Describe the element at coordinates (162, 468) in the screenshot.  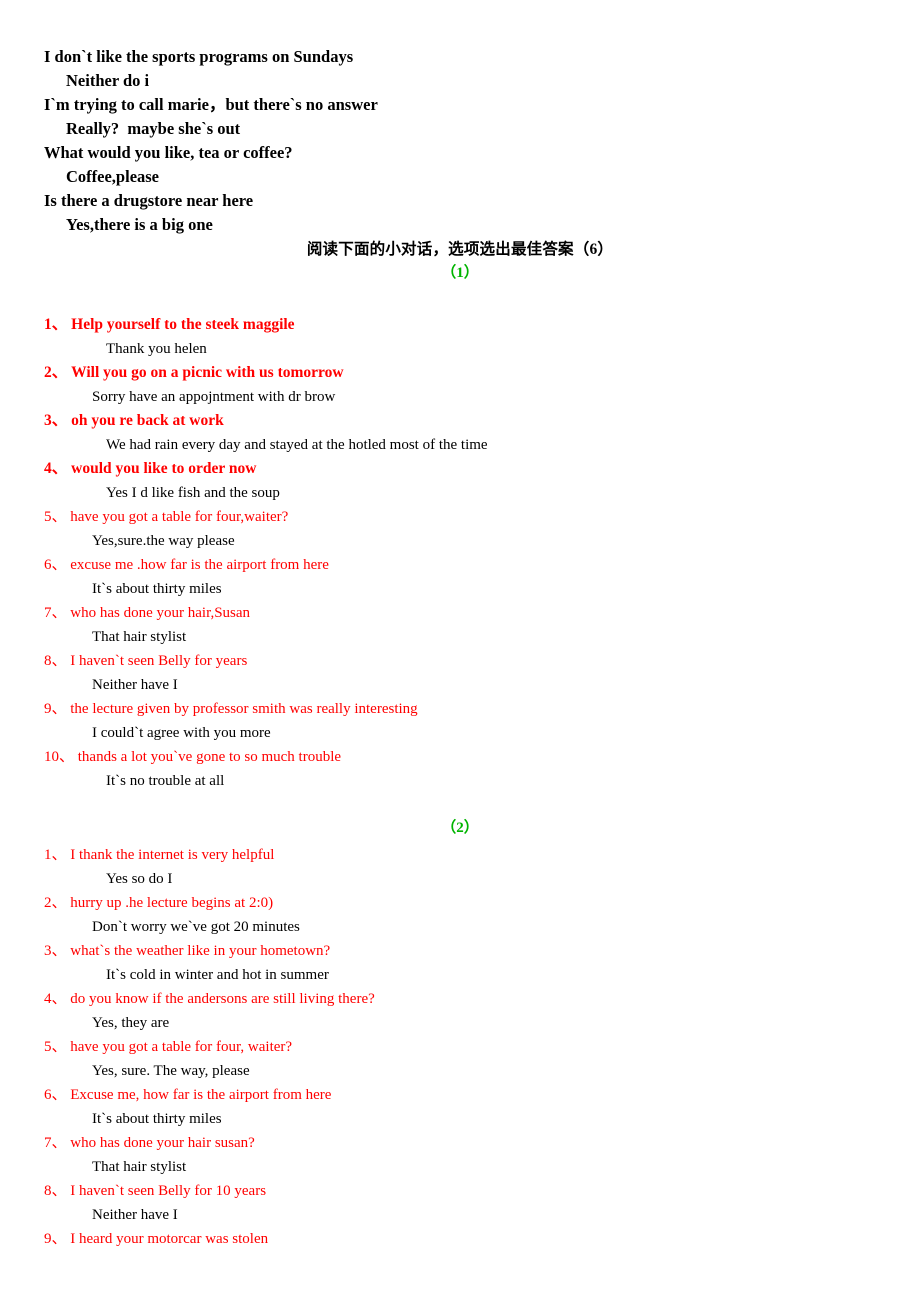
I see `question-text: would you like to order now` at that location.